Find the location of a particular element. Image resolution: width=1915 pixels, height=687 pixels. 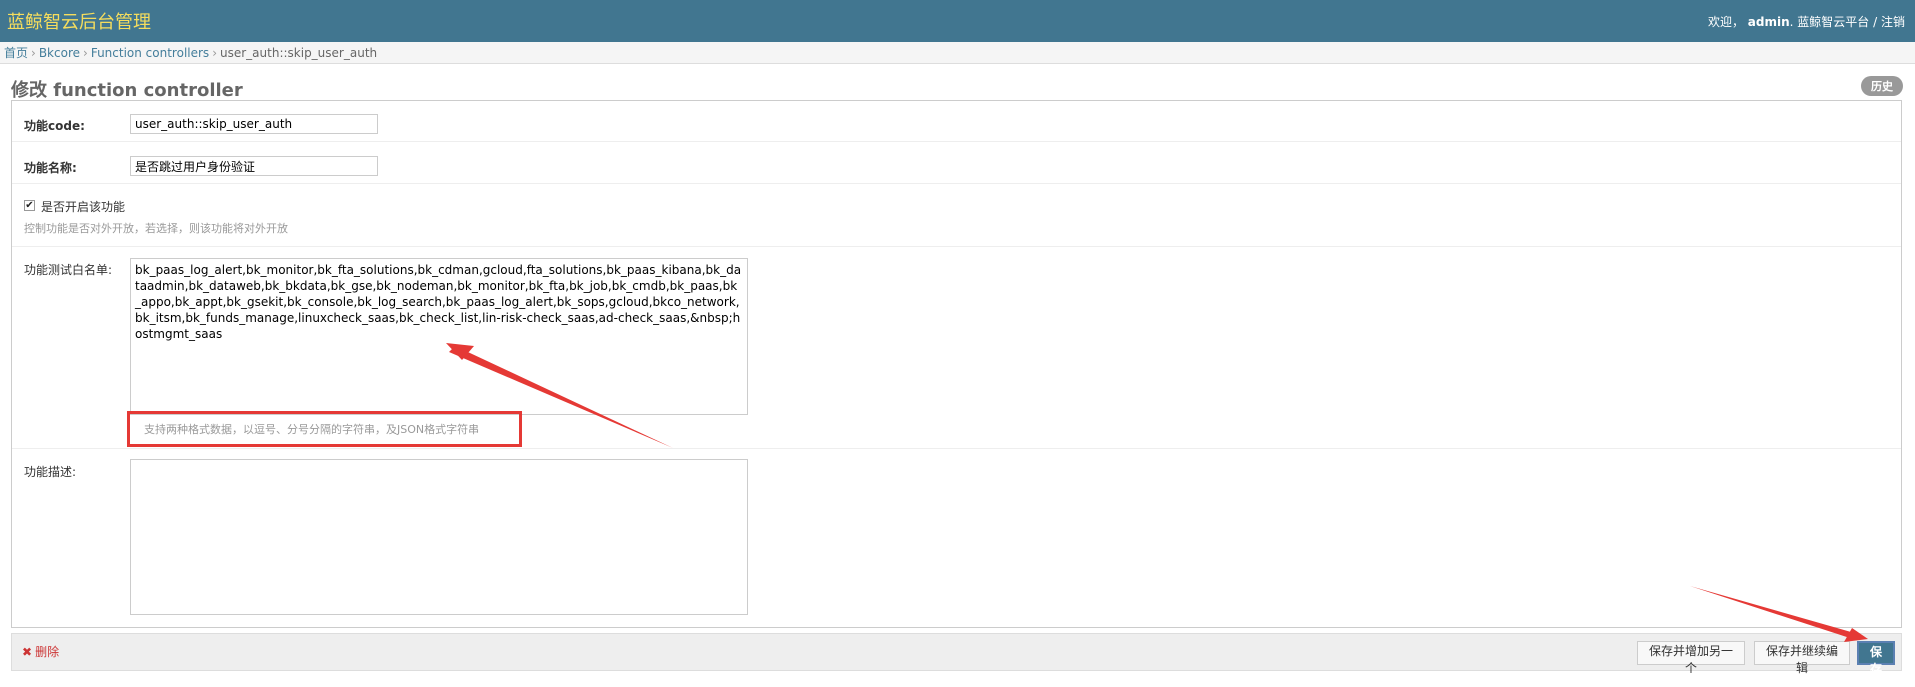

history-button: 历史 is located at coordinates (1882, 86).